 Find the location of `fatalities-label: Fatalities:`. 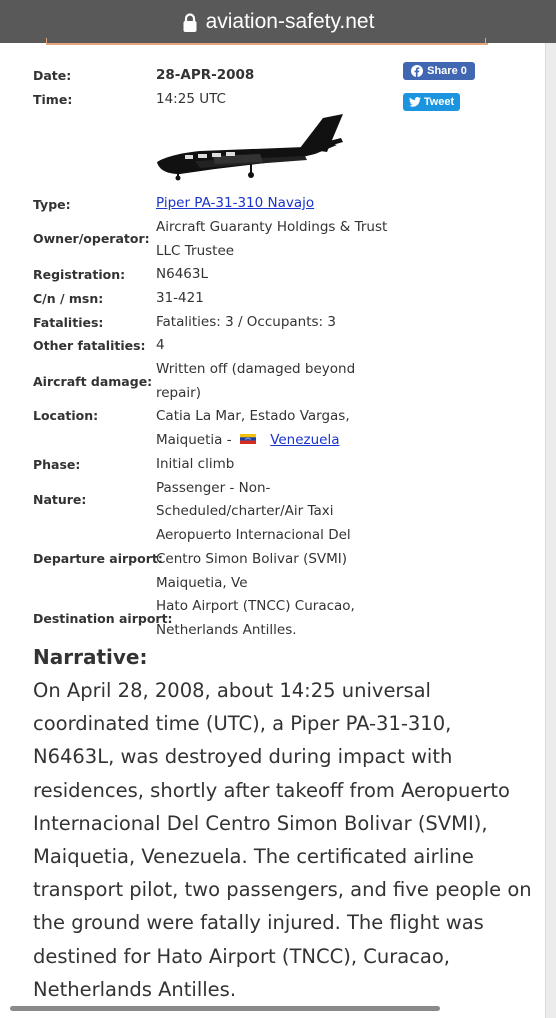

fatalities-label: Fatalities: is located at coordinates (68, 322).